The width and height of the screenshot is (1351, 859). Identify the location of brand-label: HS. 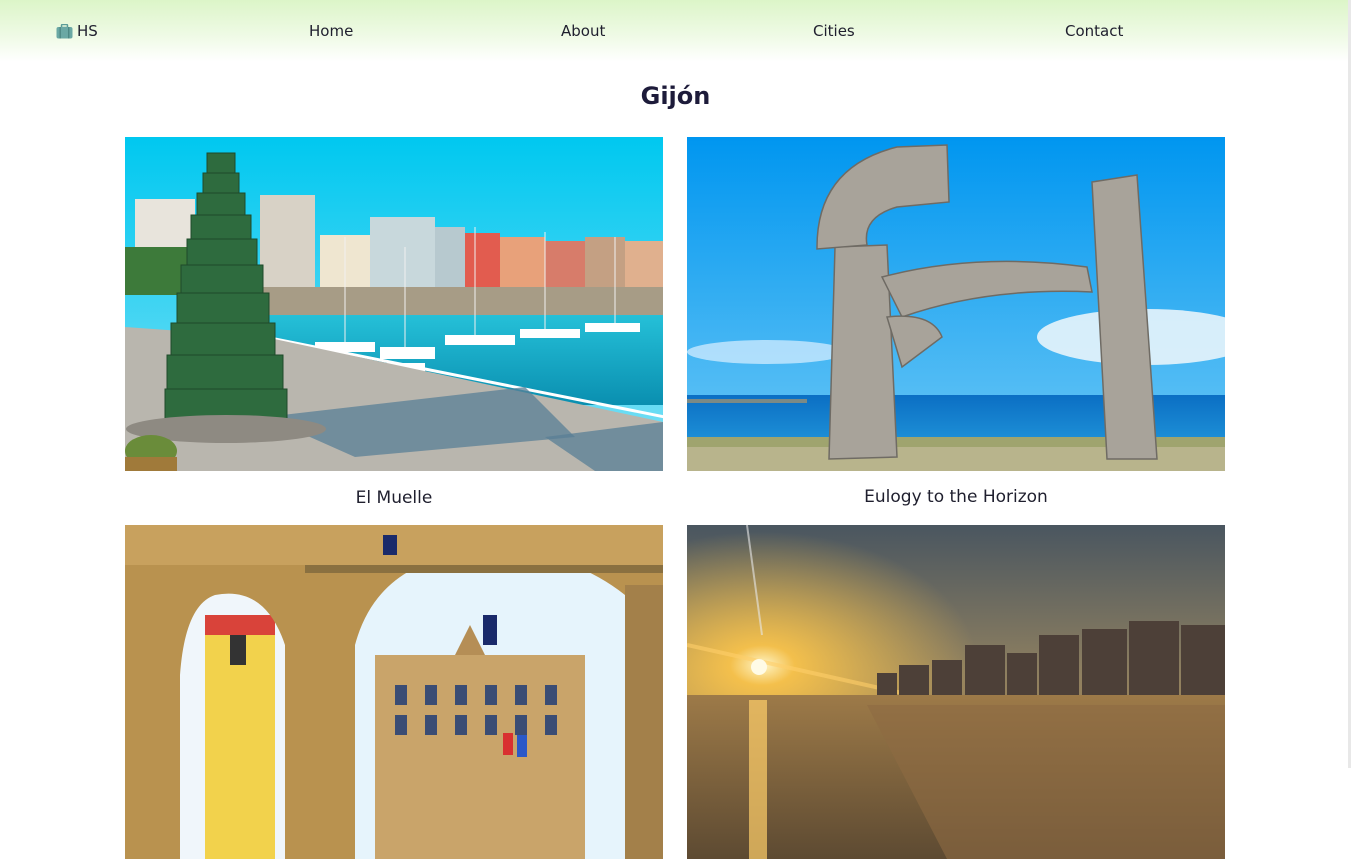
(87, 31).